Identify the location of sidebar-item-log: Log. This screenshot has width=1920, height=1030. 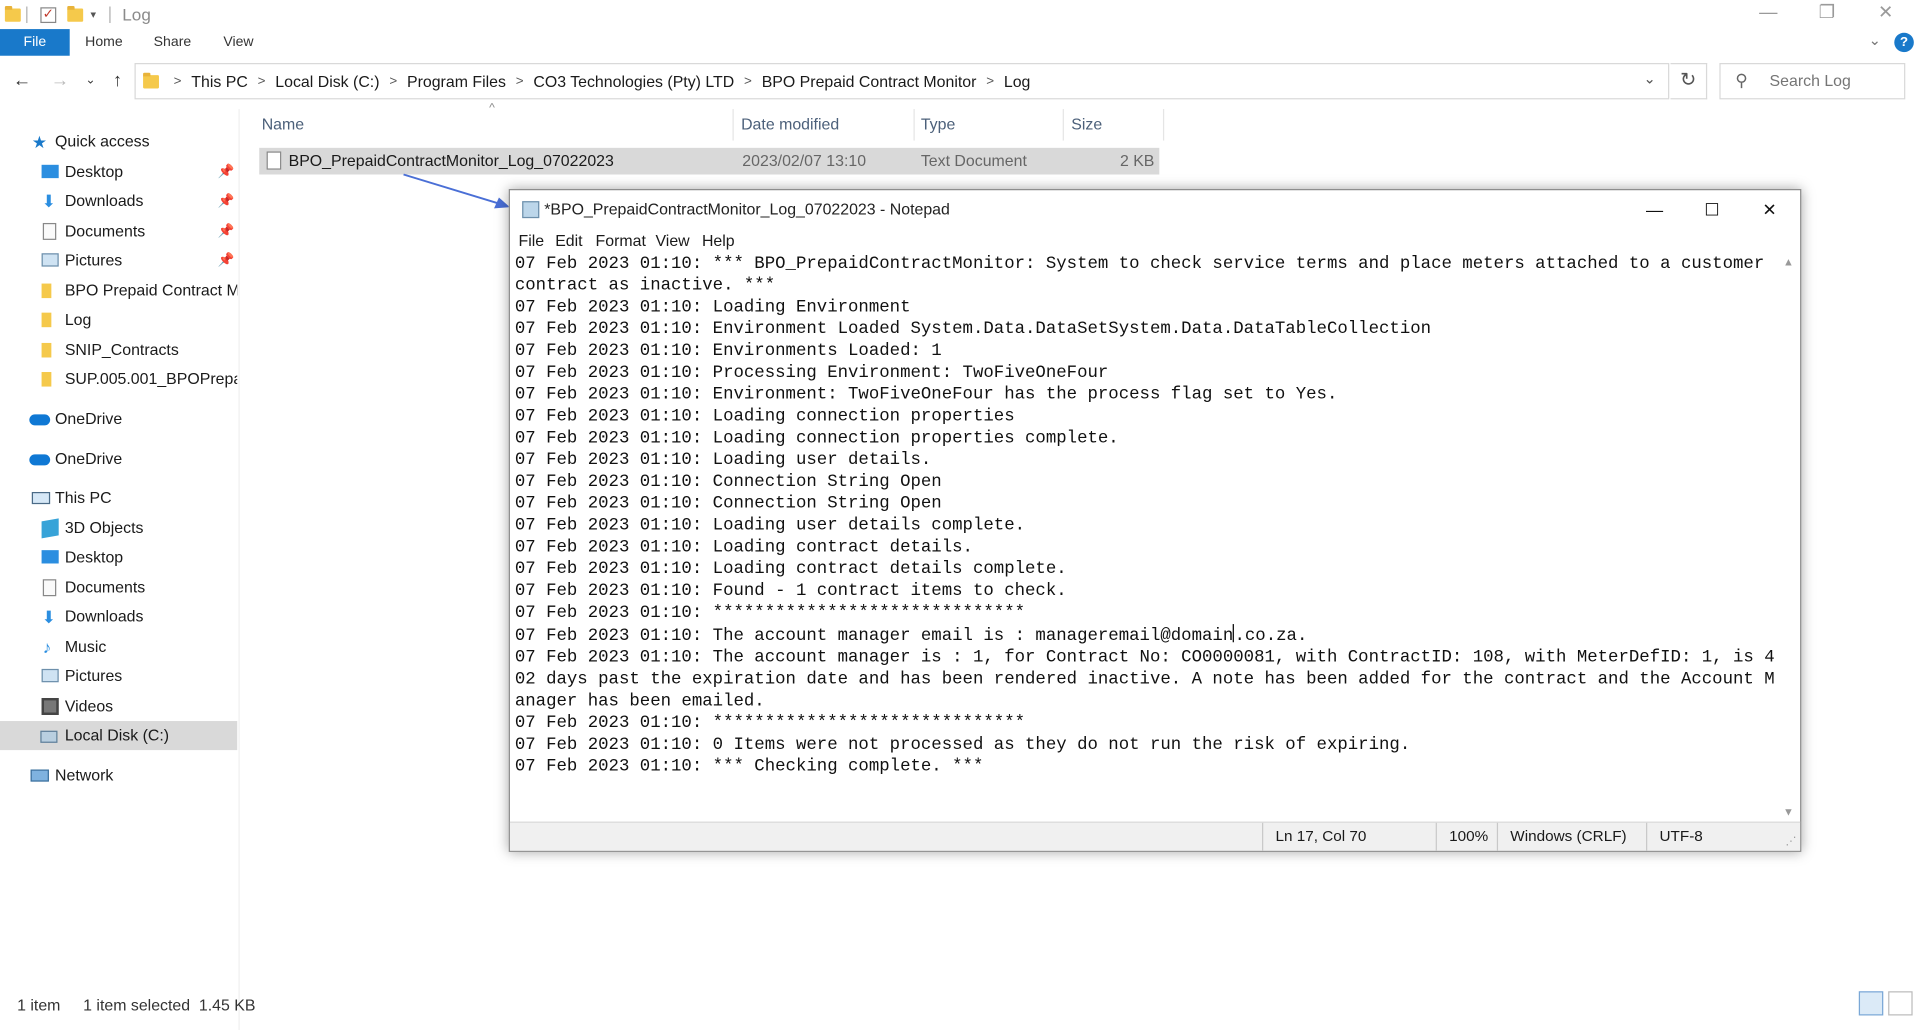
(118, 319).